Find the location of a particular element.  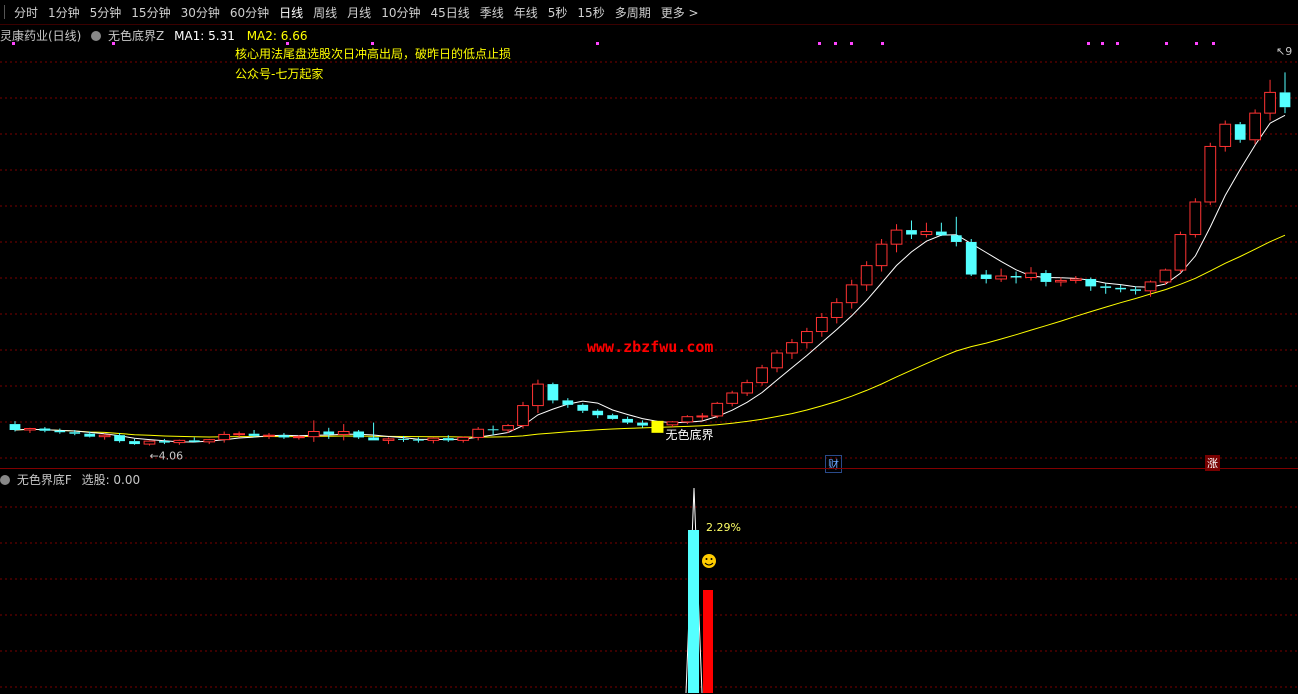

tab-11: 季线 is located at coordinates (492, 12).